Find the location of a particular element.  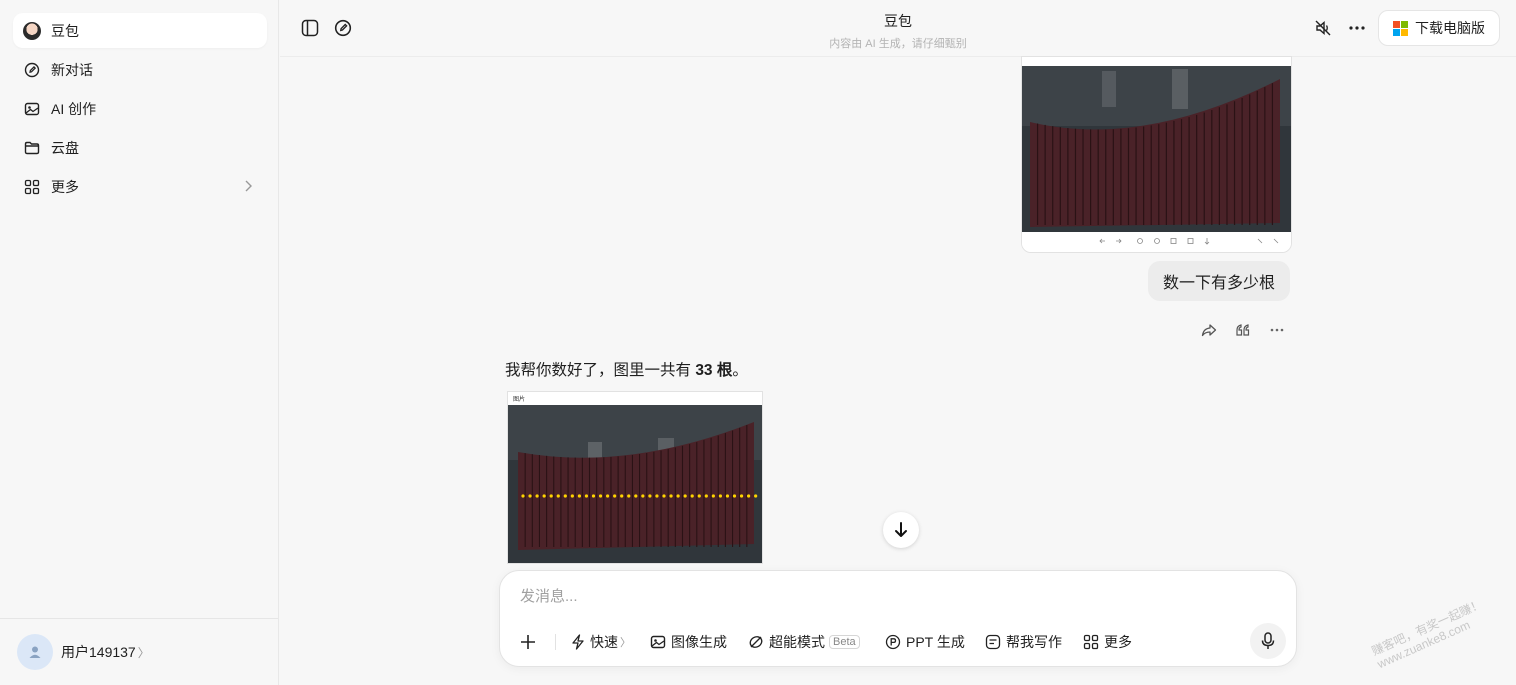

sidebar-item-label: 云盘 is located at coordinates (65, 147).